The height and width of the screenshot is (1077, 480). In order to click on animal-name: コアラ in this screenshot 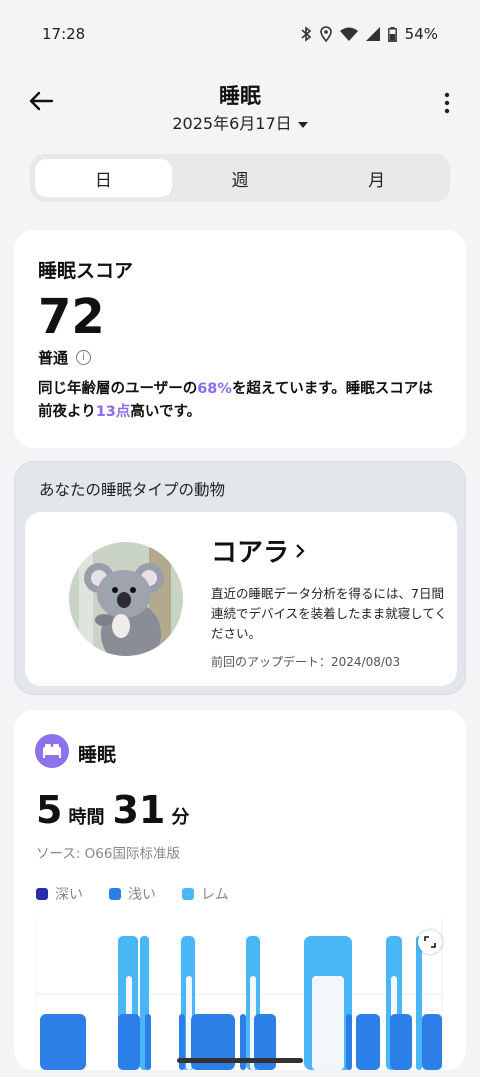, I will do `click(250, 553)`.